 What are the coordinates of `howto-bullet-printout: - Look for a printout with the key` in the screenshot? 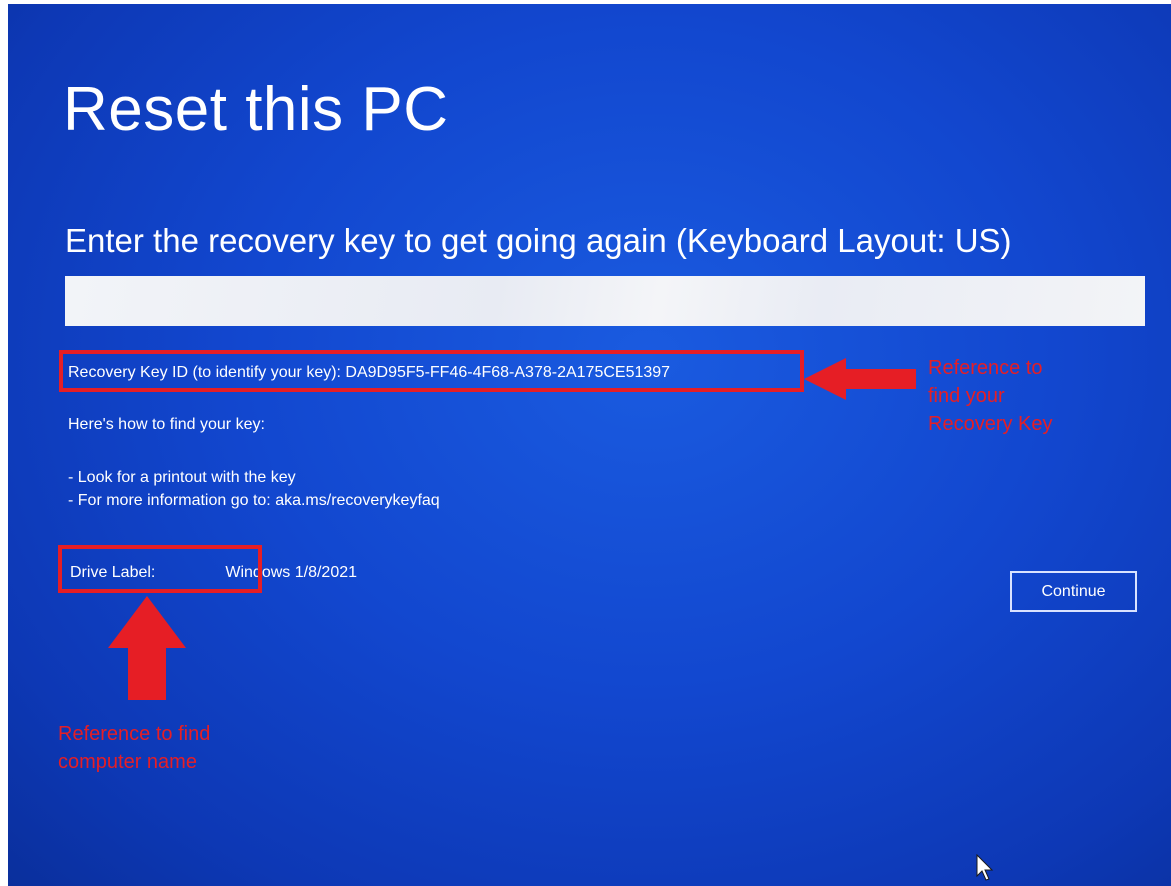 It's located at (182, 477).